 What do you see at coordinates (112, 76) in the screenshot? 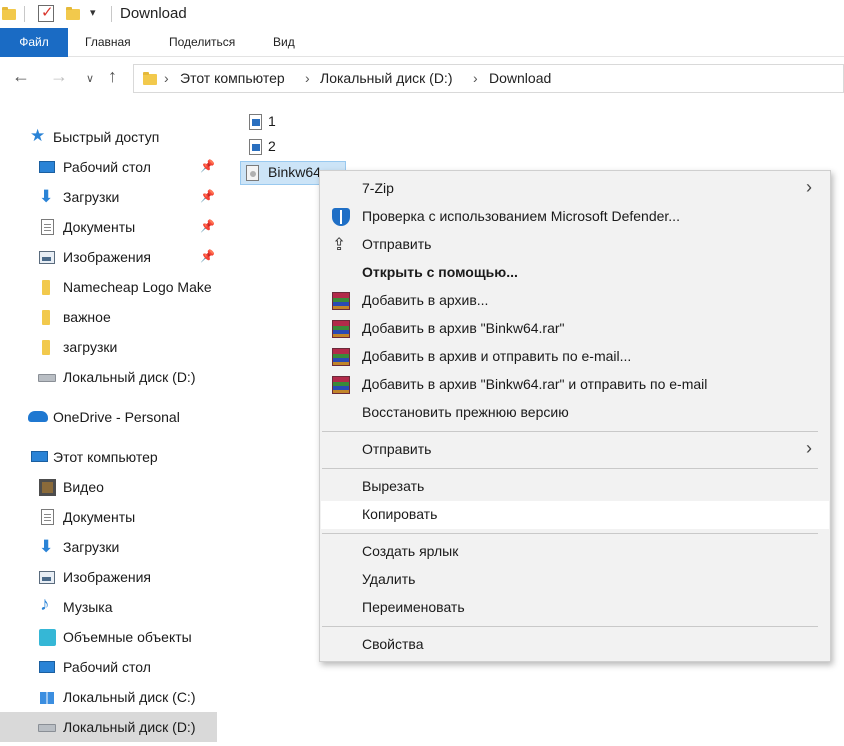
I see `up-arrow-icon: ↑` at bounding box center [112, 76].